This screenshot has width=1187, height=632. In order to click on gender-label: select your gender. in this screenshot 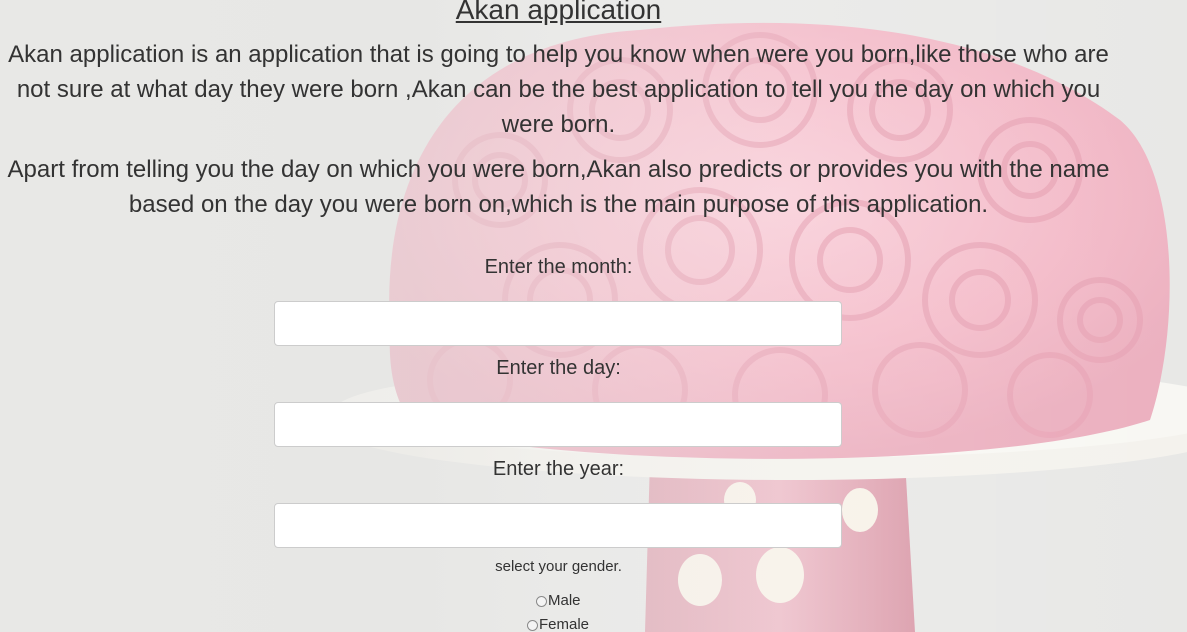, I will do `click(558, 566)`.